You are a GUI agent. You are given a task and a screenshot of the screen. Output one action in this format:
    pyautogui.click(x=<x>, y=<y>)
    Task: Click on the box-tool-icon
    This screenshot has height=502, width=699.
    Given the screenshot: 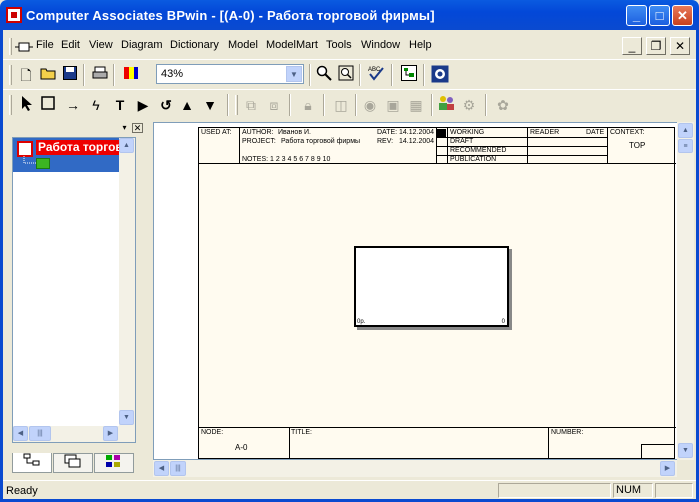 What is the action you would take?
    pyautogui.click(x=48, y=105)
    